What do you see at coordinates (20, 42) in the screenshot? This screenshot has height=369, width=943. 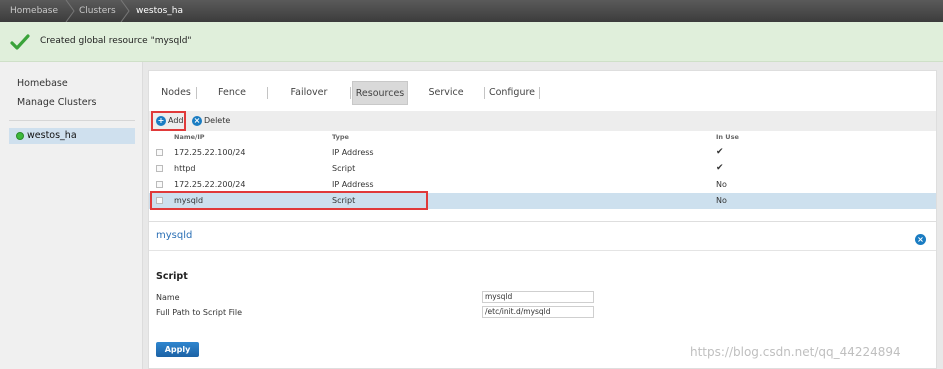 I see `checkmark-icon` at bounding box center [20, 42].